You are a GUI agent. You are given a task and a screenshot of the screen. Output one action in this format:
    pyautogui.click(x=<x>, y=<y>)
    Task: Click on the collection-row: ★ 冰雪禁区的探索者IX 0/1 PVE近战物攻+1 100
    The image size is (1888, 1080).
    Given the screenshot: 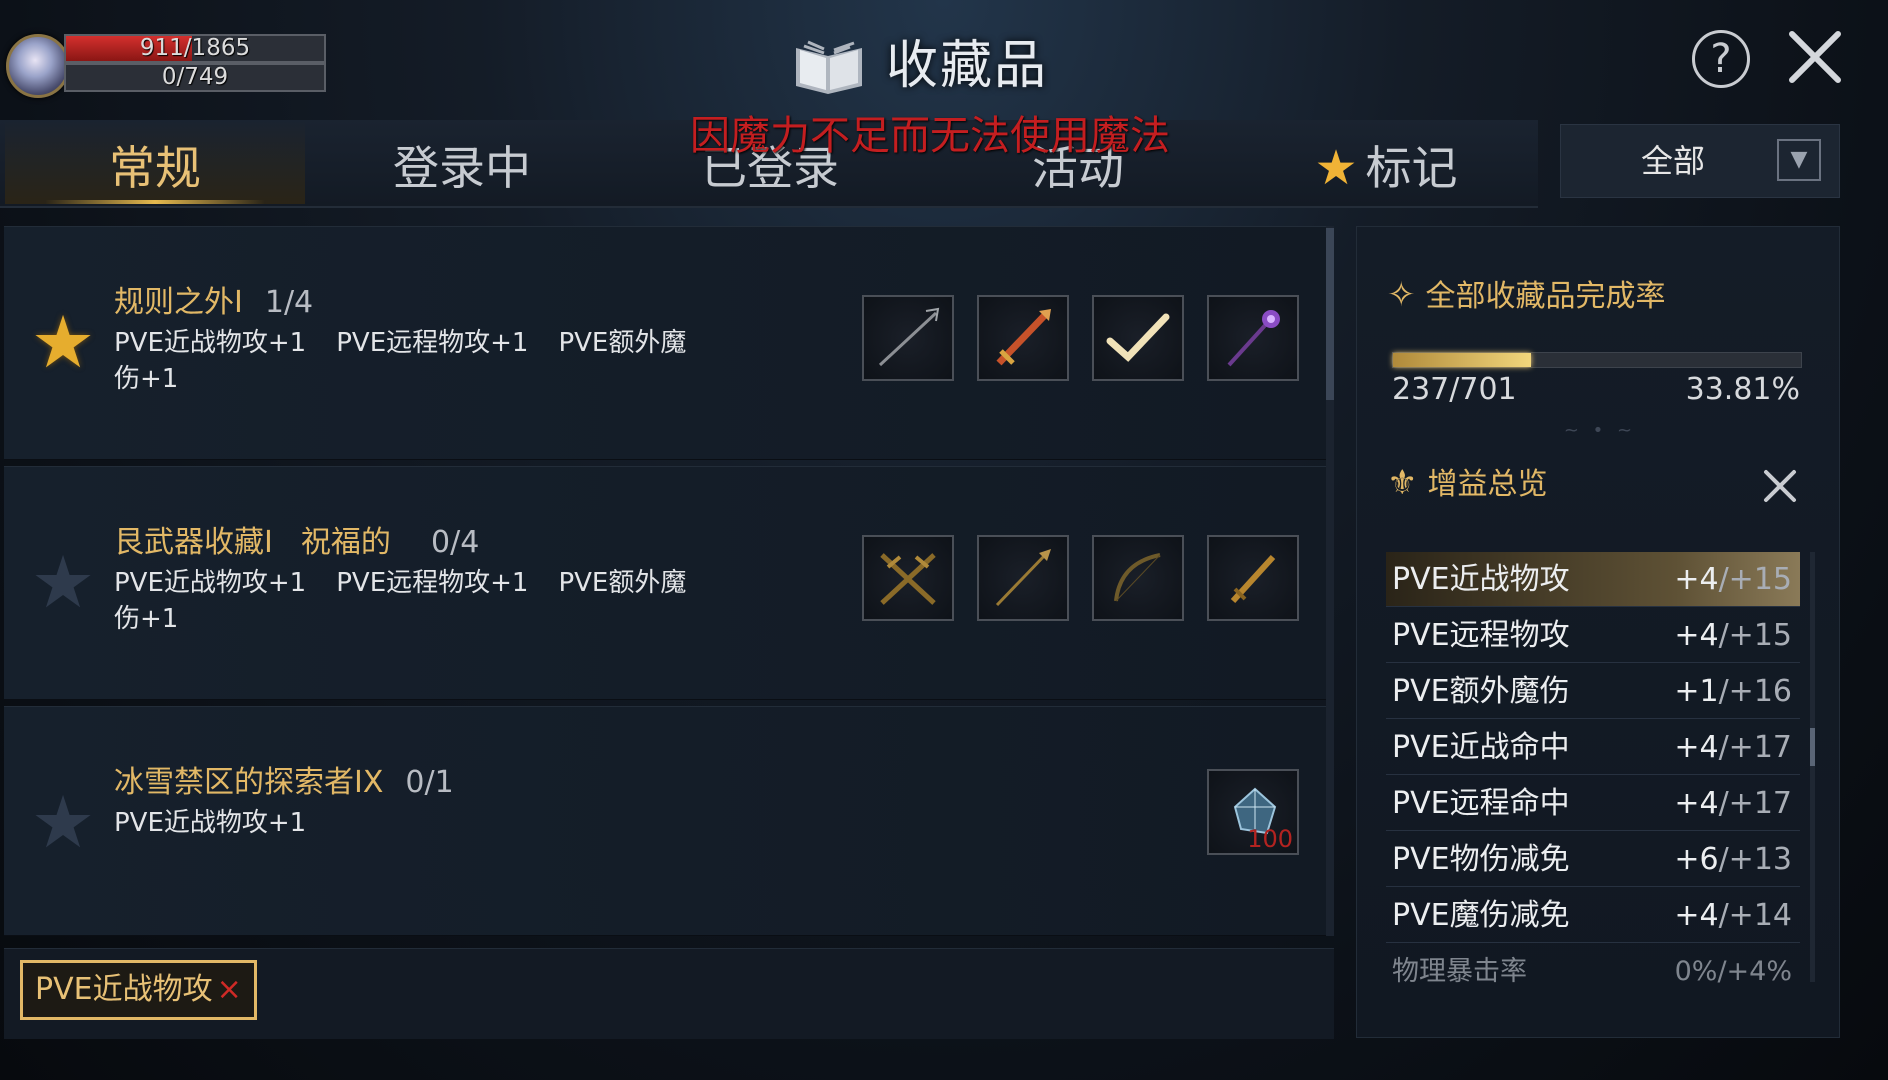 What is the action you would take?
    pyautogui.click(x=665, y=821)
    